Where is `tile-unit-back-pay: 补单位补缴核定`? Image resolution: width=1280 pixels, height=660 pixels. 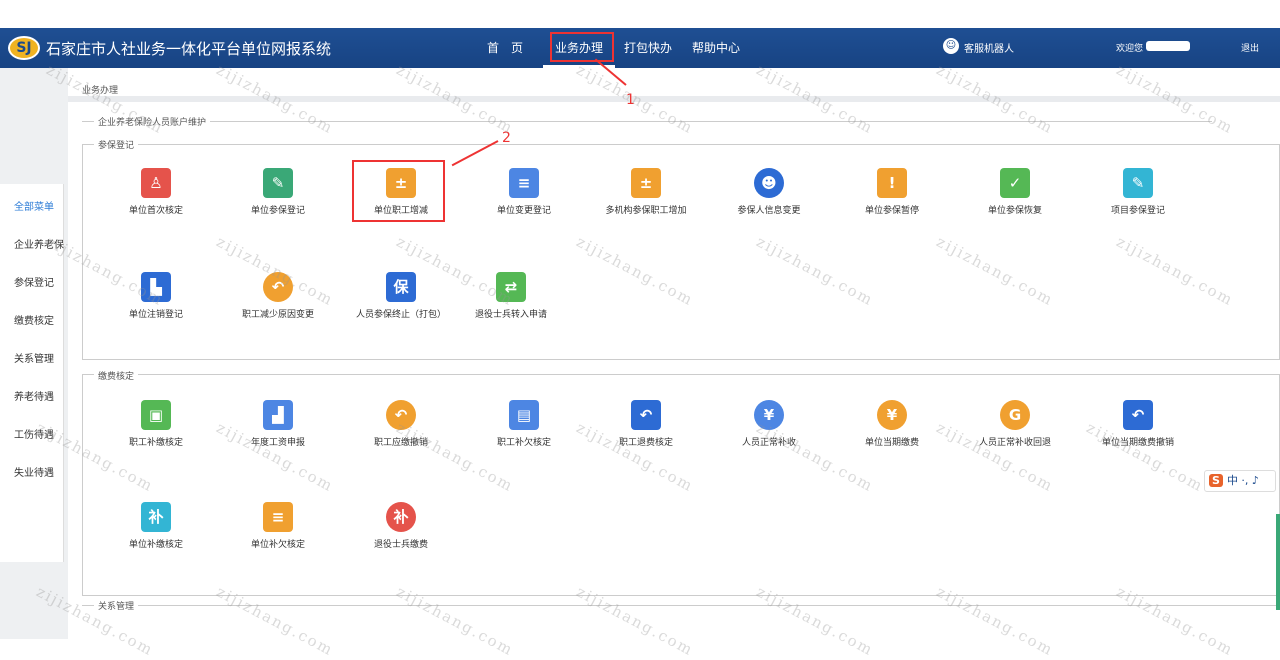
tile-unit-back-pay: 补单位补缴核定 is located at coordinates (156, 526).